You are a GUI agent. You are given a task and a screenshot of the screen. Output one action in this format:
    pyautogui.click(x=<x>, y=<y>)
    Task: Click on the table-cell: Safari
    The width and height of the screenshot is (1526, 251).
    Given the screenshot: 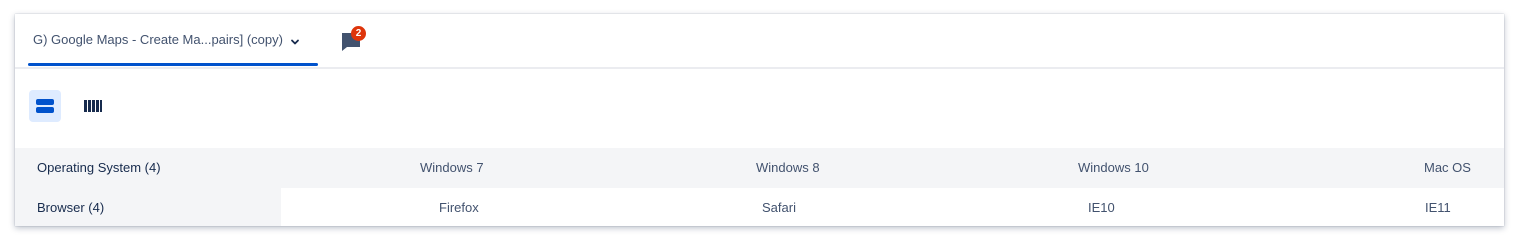 What is the action you would take?
    pyautogui.click(x=779, y=207)
    